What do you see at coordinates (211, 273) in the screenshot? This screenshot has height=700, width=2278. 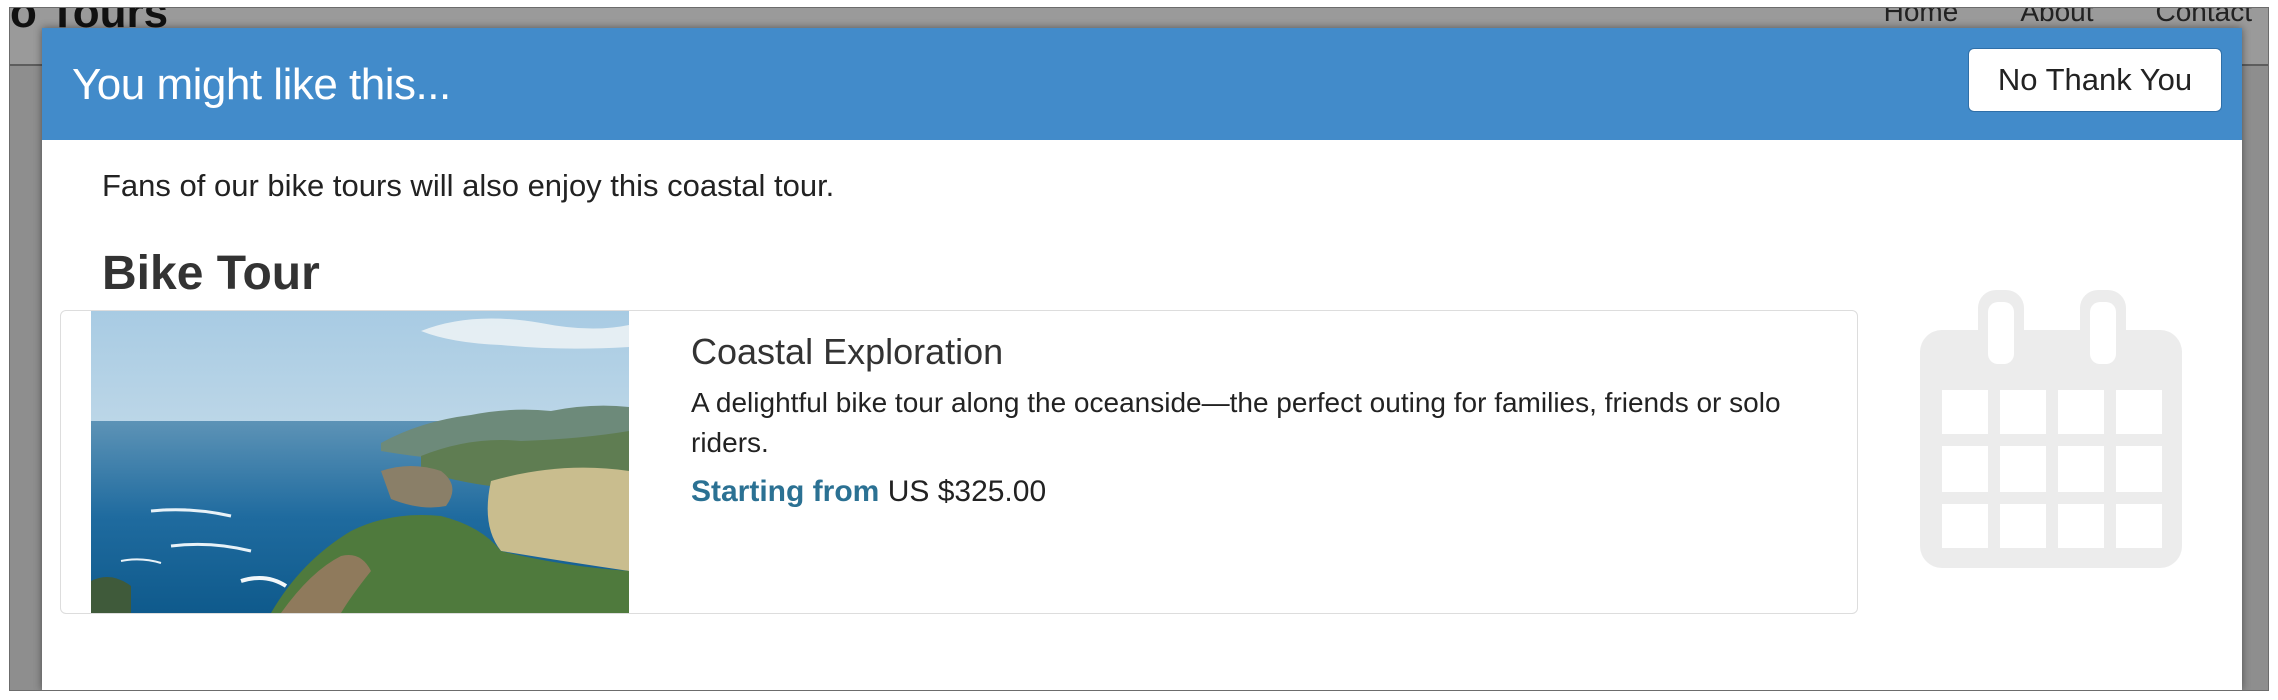 I see `section-heading: Bike Tour` at bounding box center [211, 273].